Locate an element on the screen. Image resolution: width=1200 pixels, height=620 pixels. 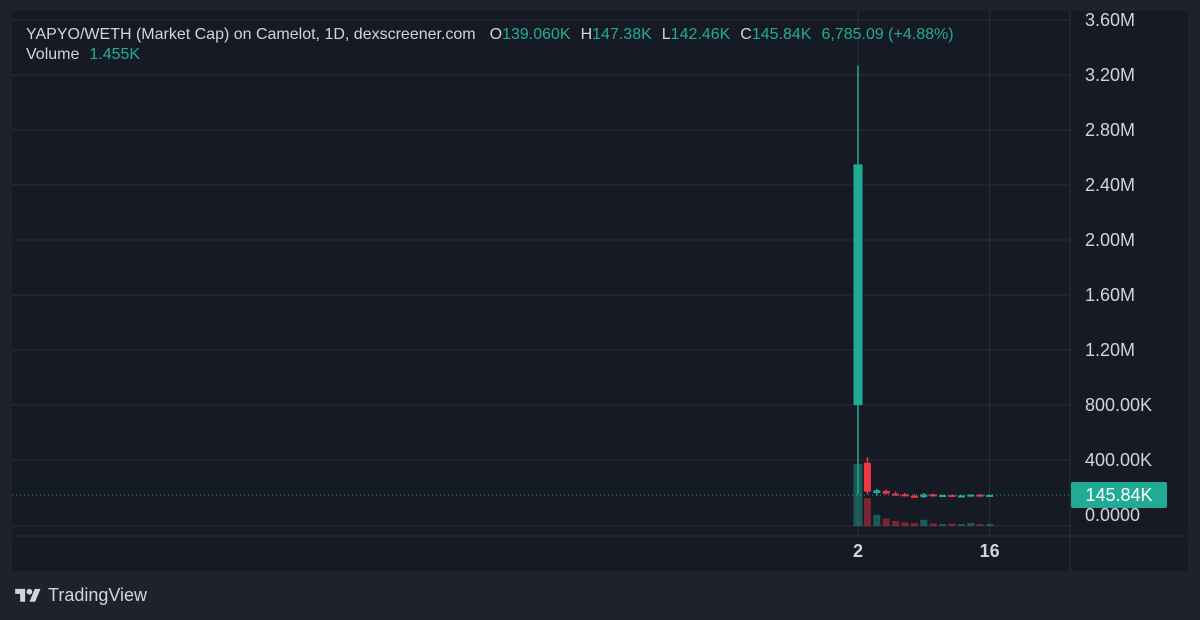
close-value: 145.84K is located at coordinates (781, 34).